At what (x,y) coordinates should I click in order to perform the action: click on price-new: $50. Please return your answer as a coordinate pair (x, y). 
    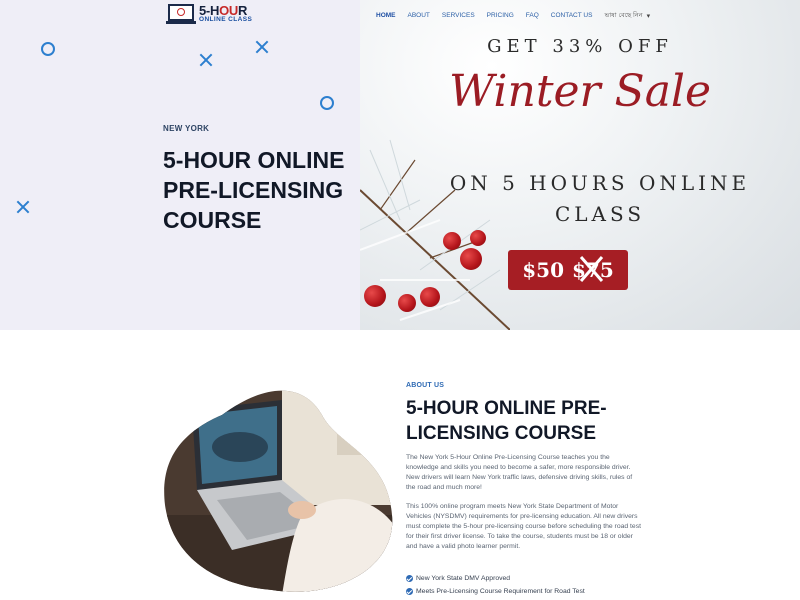
    Looking at the image, I should click on (543, 270).